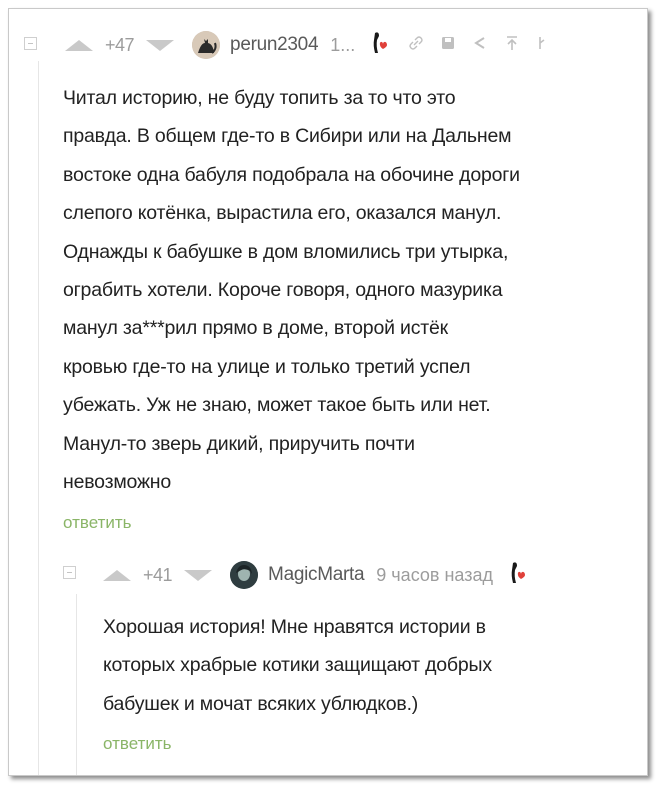 The image size is (660, 788). I want to click on comment-rating: +41, so click(158, 574).